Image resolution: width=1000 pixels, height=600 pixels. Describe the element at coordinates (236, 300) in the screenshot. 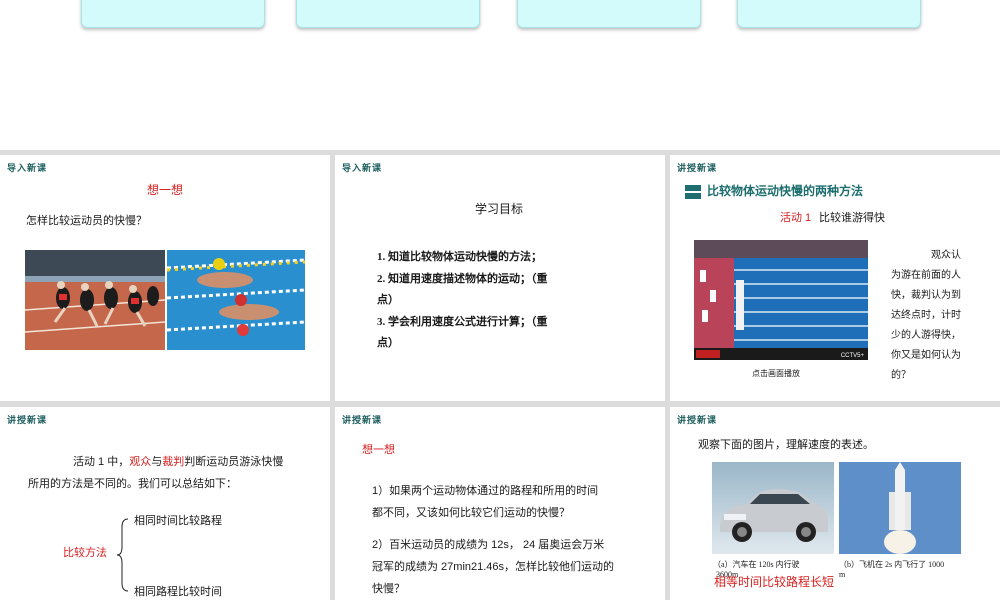

I see `swimmers-photo` at that location.